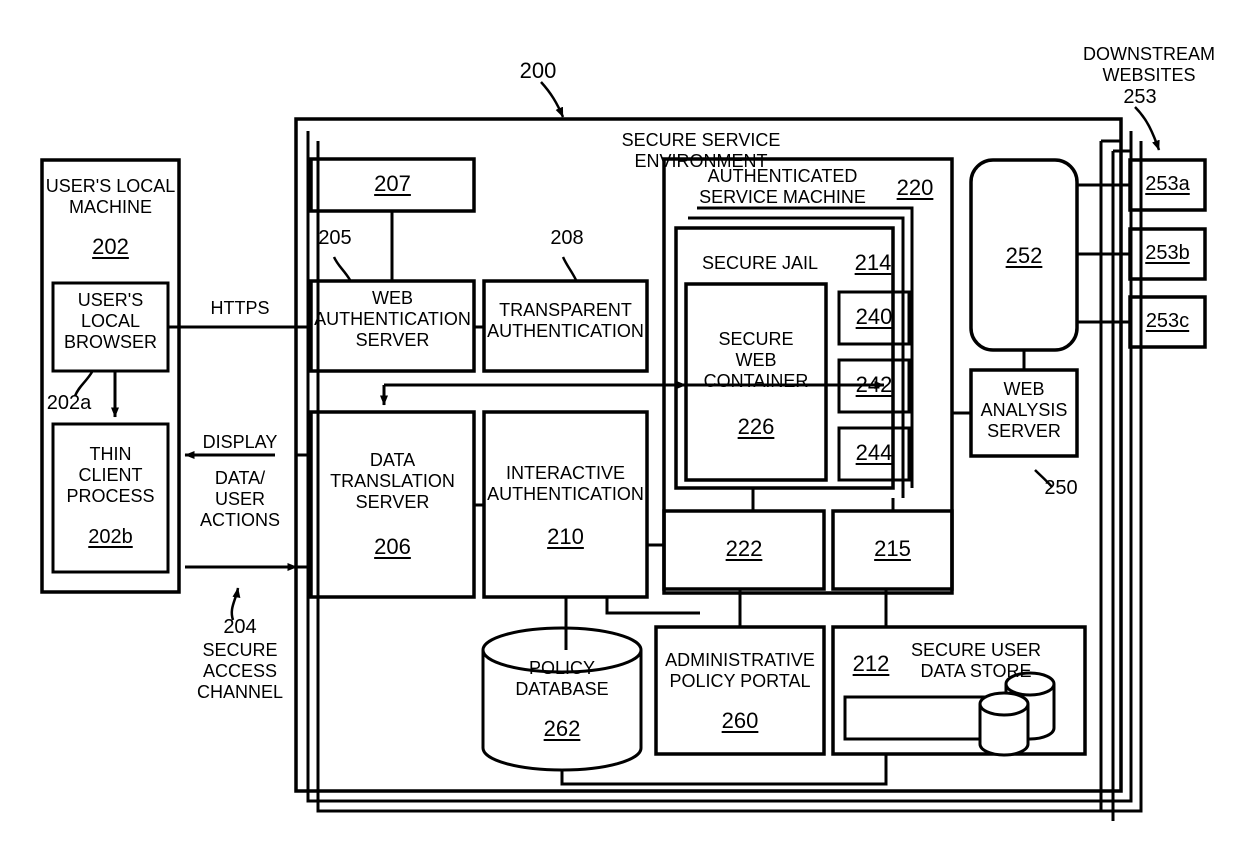 The height and width of the screenshot is (859, 1240). Describe the element at coordinates (1149, 65) in the screenshot. I see `downstream-websites-label: DOWNSTREAM WEBSITES` at that location.